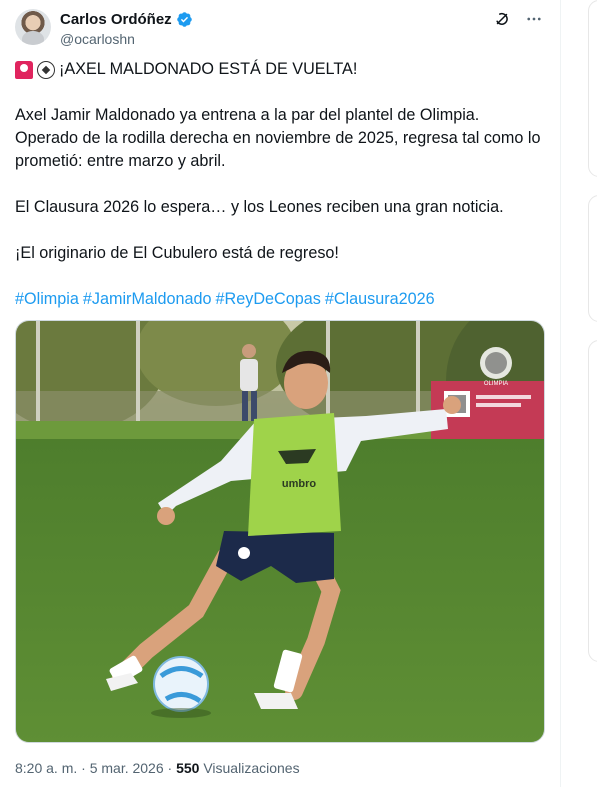 The height and width of the screenshot is (787, 597). What do you see at coordinates (249, 768) in the screenshot?
I see `views-label: Visualizaciones` at bounding box center [249, 768].